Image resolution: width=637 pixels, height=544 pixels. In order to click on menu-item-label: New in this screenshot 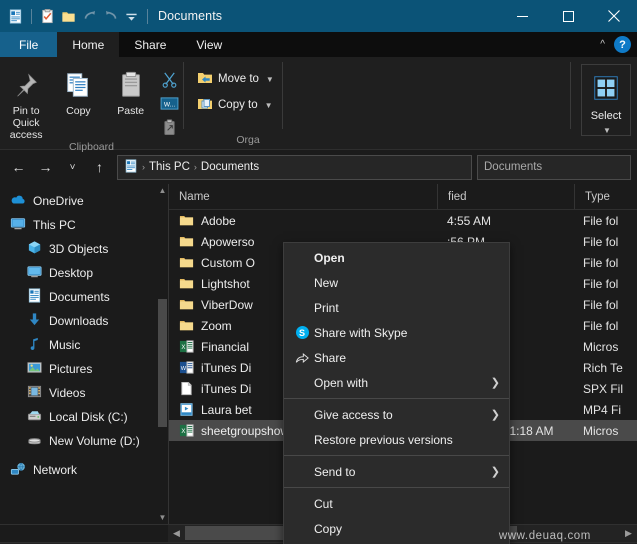, I will do `click(326, 282)`.